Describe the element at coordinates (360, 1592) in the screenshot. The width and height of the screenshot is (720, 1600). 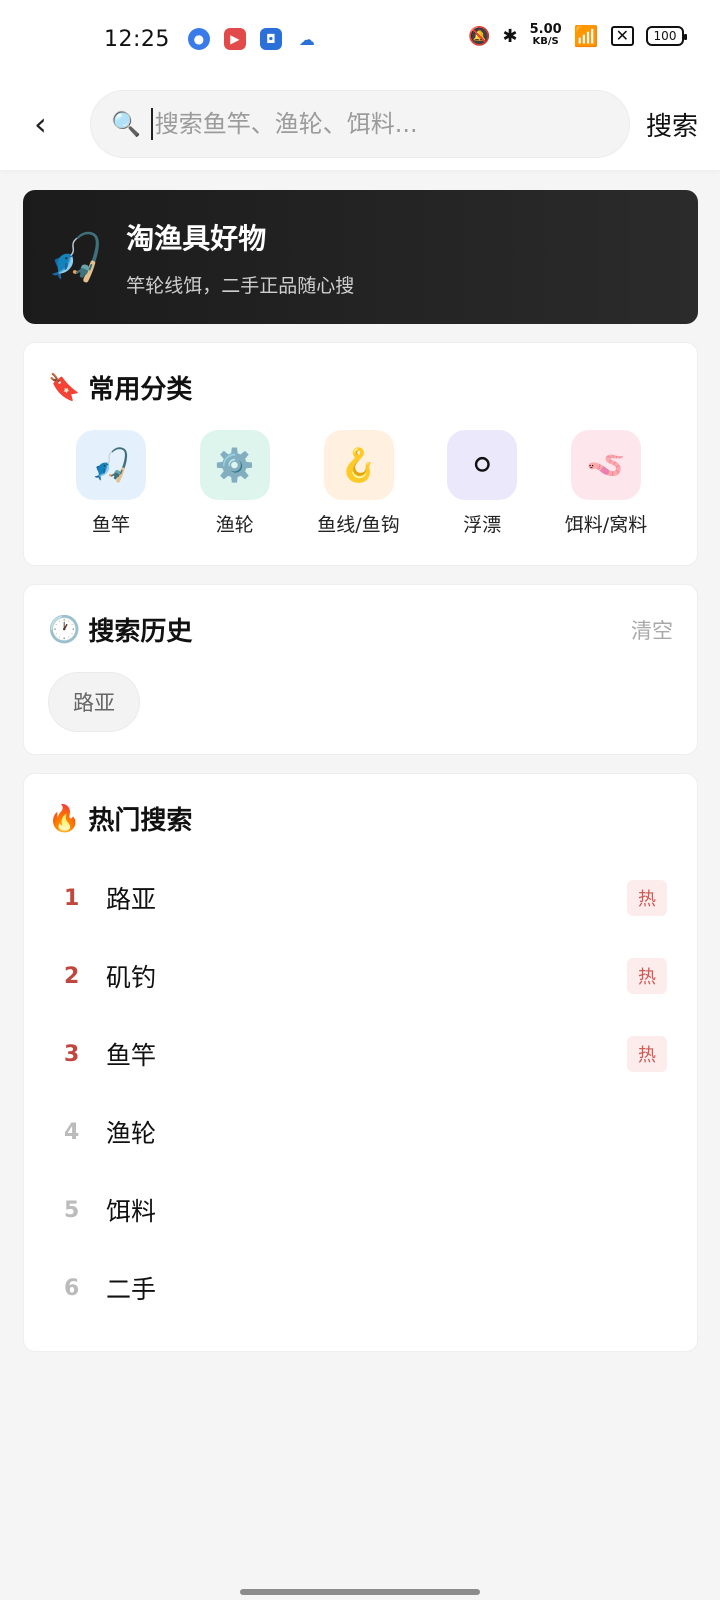
I see `home-indicator` at that location.